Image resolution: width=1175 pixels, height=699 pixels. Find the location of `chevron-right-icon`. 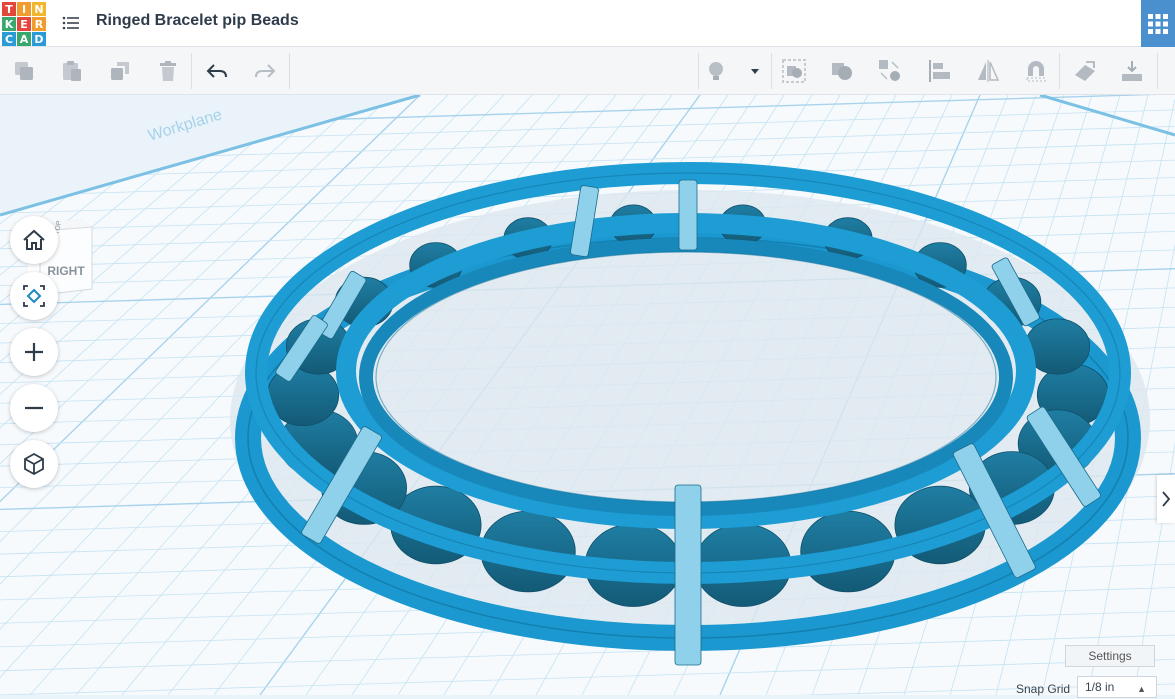

chevron-right-icon is located at coordinates (1166, 499).